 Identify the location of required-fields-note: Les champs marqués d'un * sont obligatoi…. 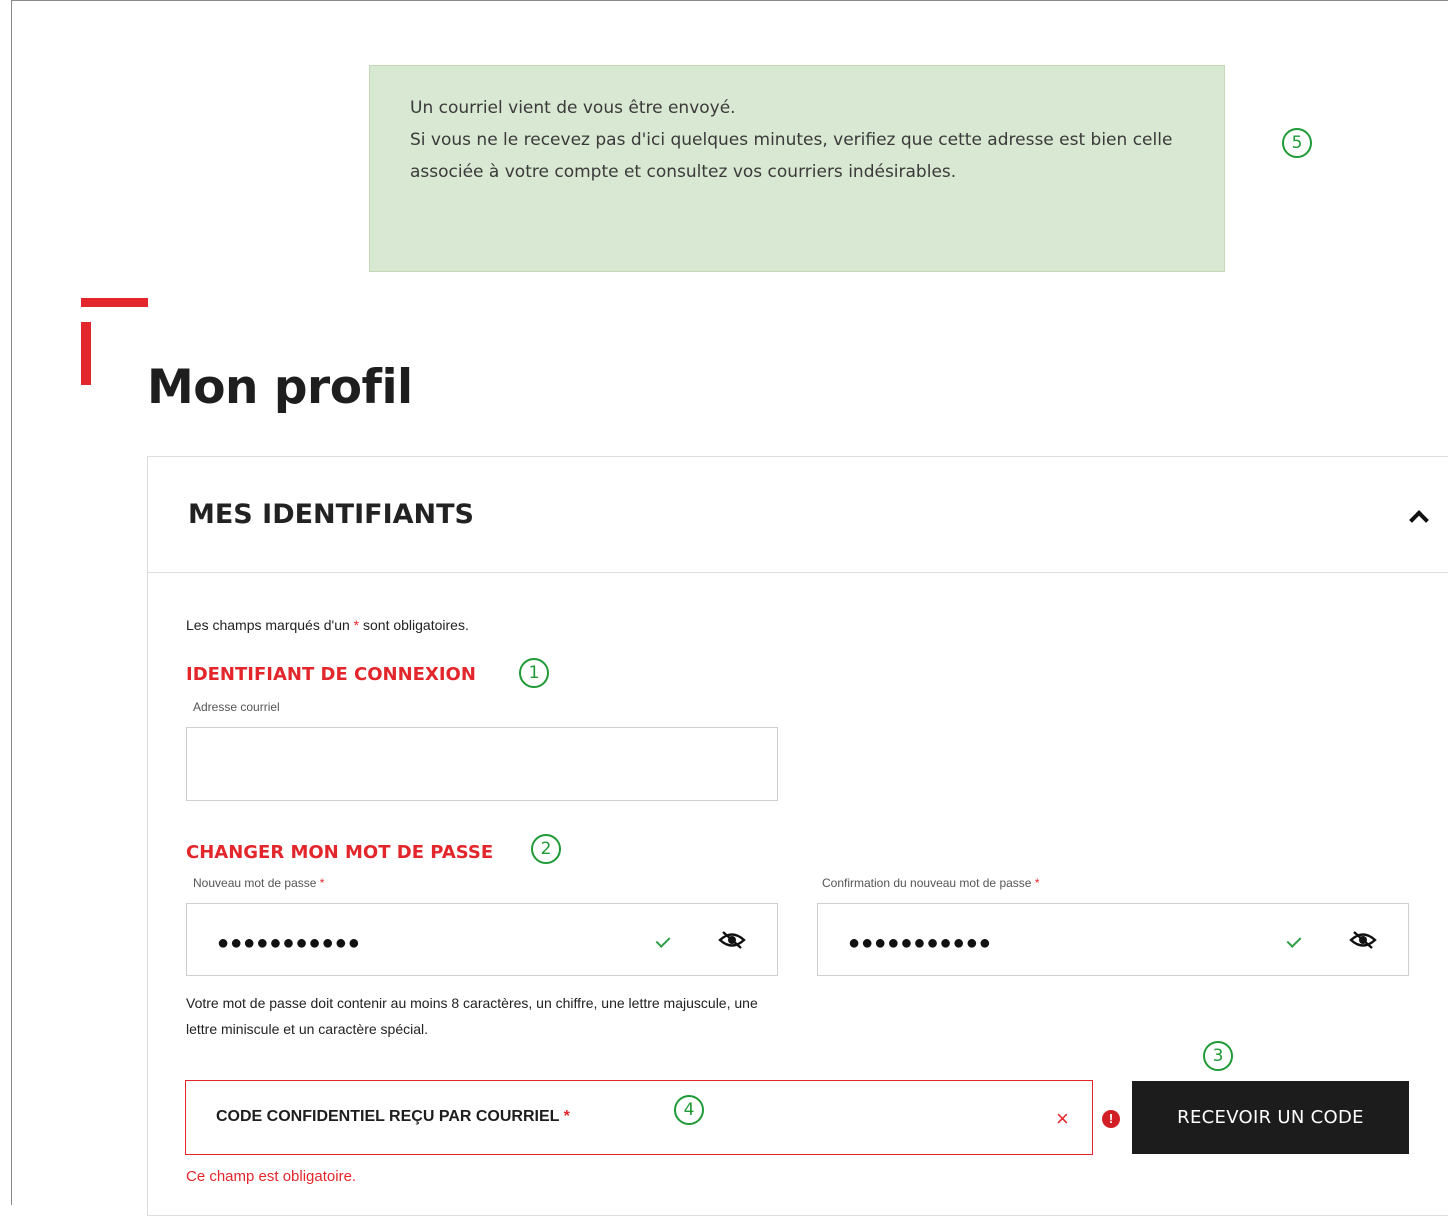
(327, 625).